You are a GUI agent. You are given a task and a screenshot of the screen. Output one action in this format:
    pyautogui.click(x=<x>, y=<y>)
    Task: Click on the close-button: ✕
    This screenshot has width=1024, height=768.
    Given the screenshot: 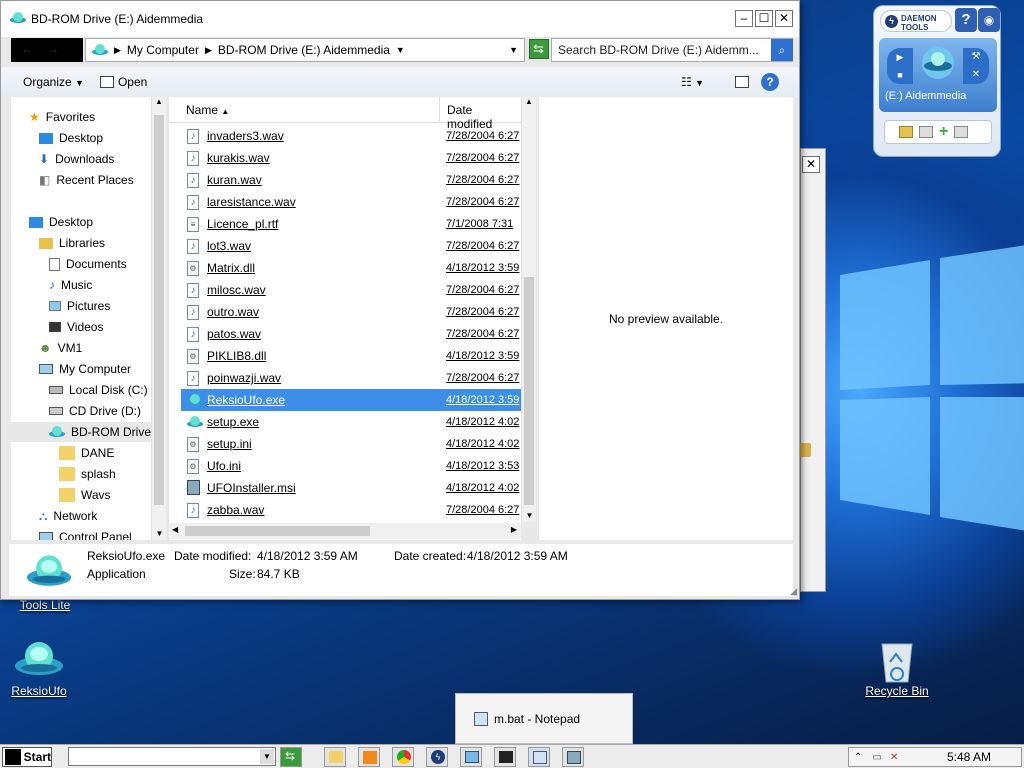 What is the action you would take?
    pyautogui.click(x=784, y=18)
    